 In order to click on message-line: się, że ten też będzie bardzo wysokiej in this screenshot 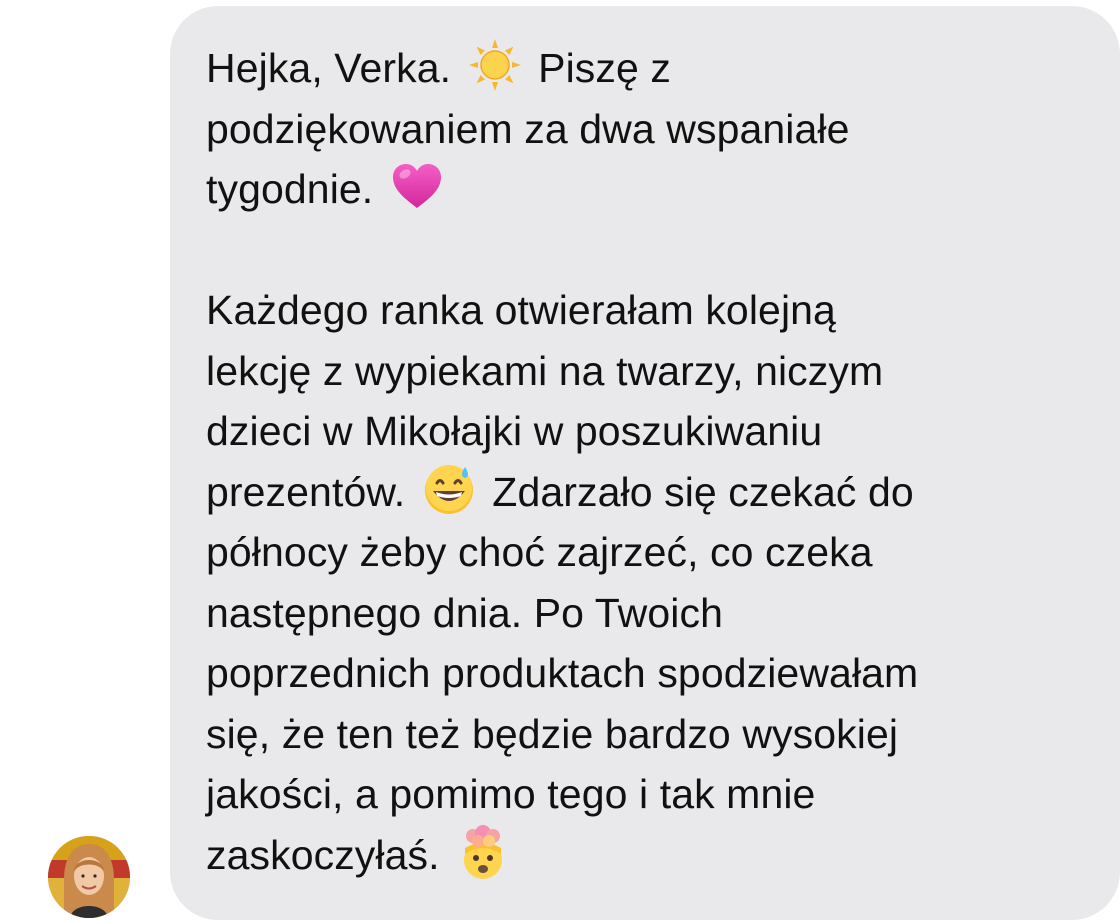, I will do `click(552, 733)`.